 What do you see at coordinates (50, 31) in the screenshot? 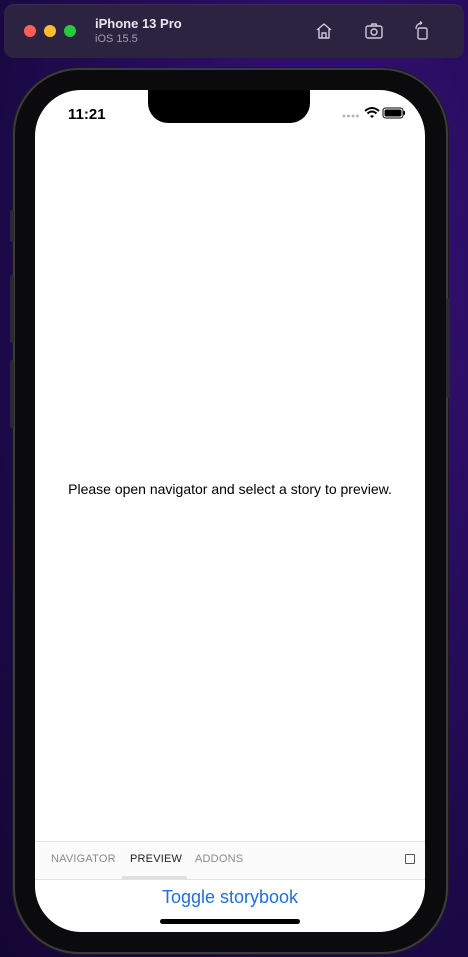
I see `minimize-window-button` at bounding box center [50, 31].